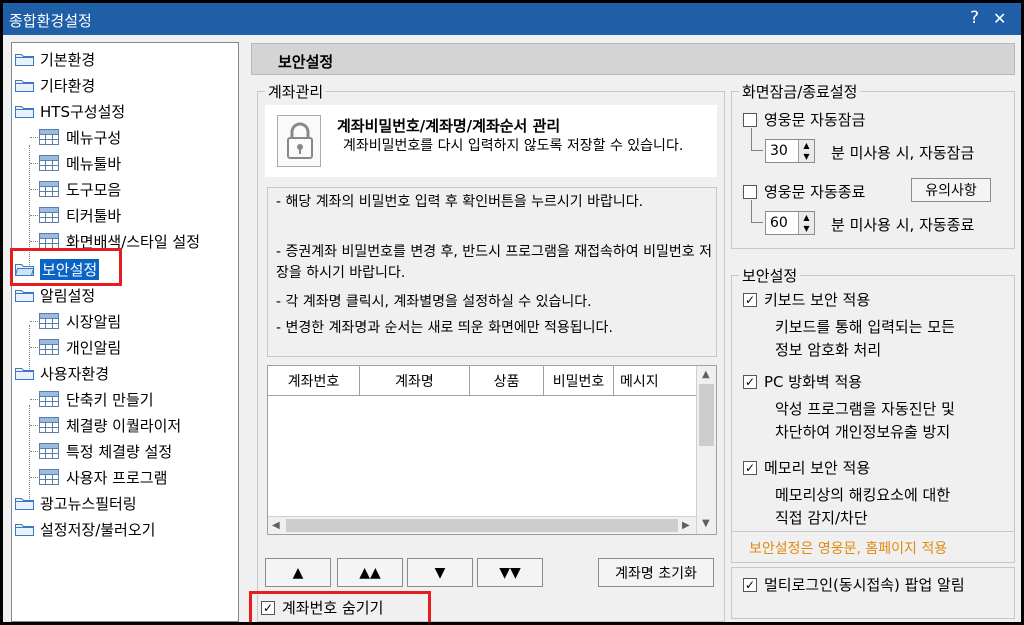 This screenshot has width=1024, height=625. Describe the element at coordinates (80, 163) in the screenshot. I see `tree-item-menu-toolbar: 메뉴툴바` at that location.